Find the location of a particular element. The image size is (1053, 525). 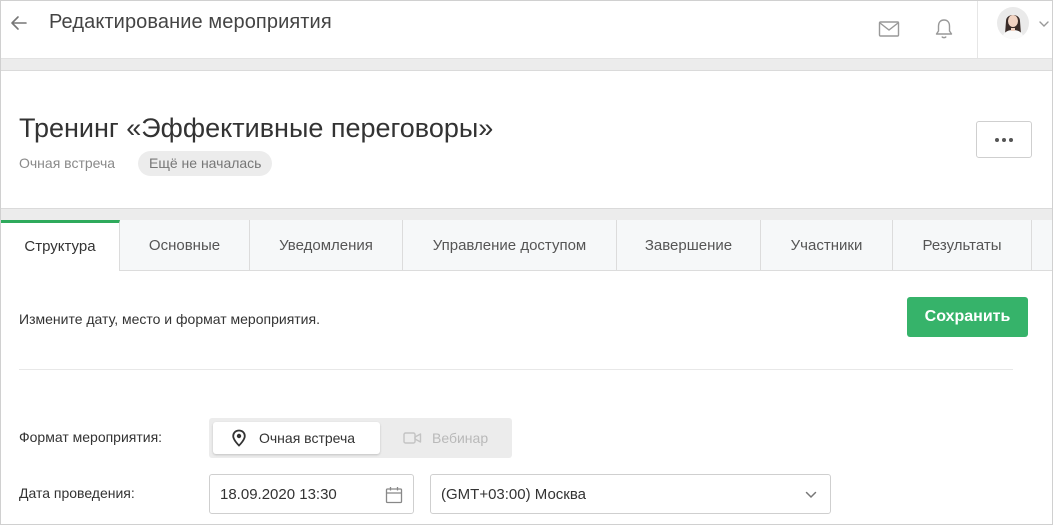

mail-icon is located at coordinates (889, 29).